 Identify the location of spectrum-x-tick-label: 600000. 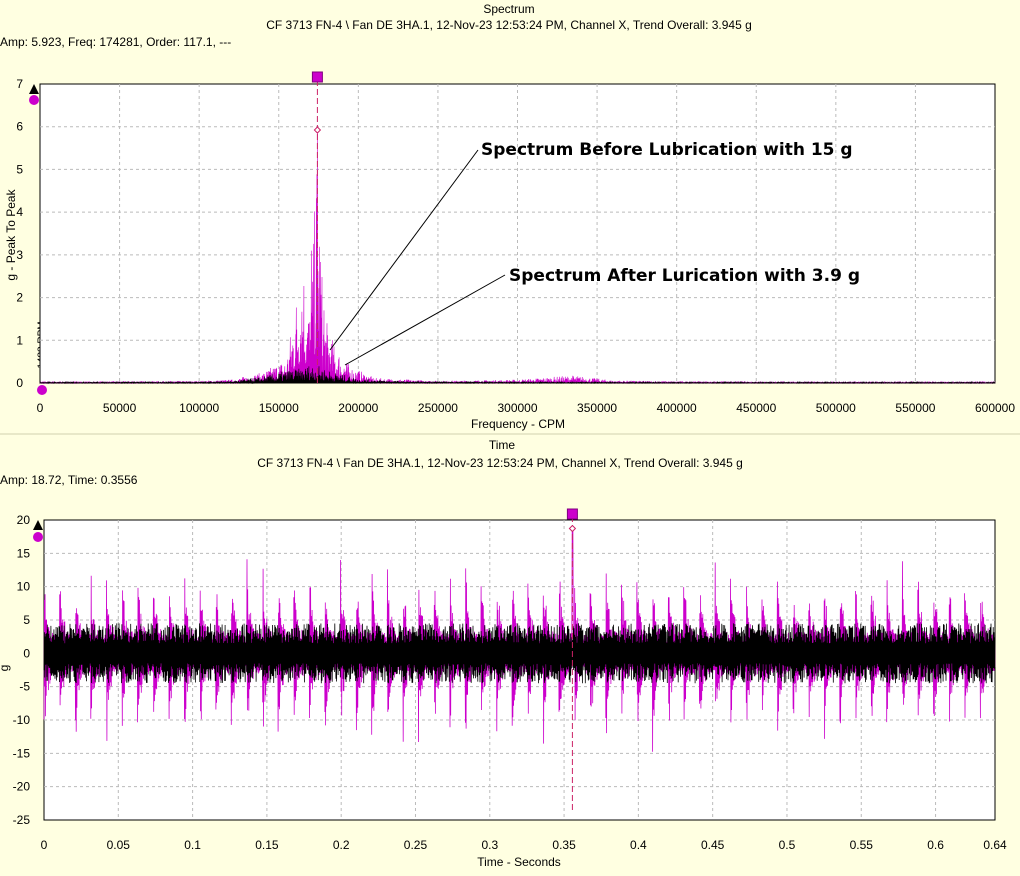
(995, 408).